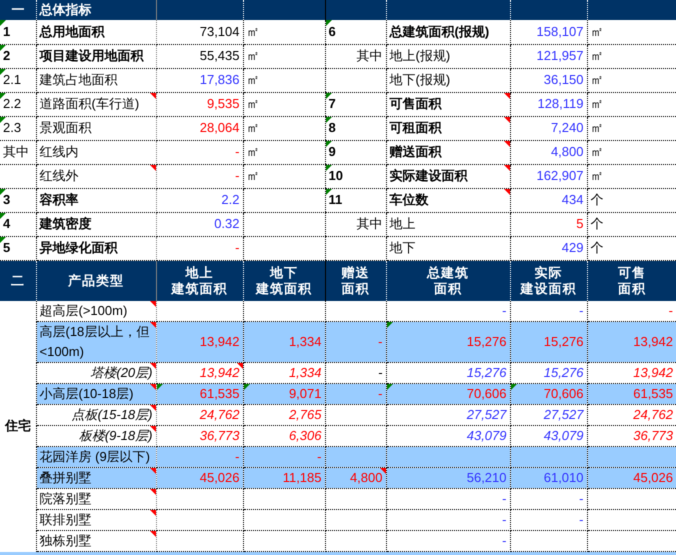  Describe the element at coordinates (448, 104) in the screenshot. I see `item-label: 可售面积` at that location.